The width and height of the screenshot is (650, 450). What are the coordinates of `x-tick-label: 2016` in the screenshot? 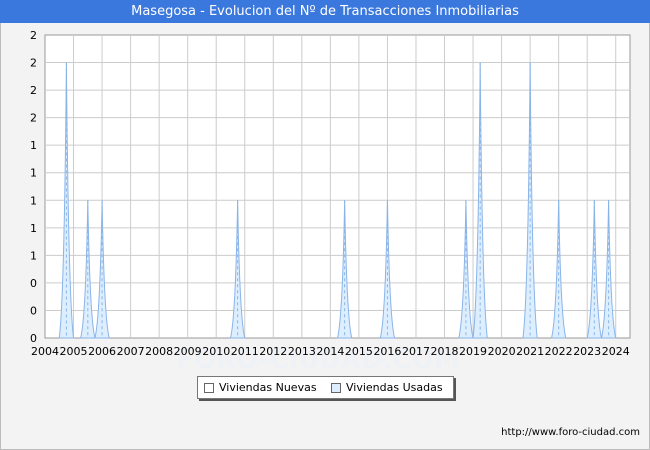 It's located at (387, 351).